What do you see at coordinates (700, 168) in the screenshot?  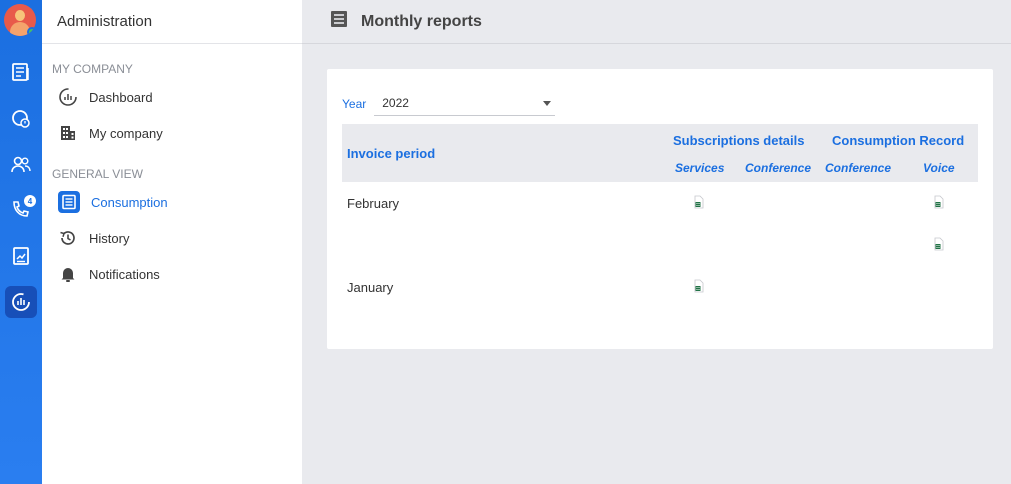 I see `col-services: Services` at bounding box center [700, 168].